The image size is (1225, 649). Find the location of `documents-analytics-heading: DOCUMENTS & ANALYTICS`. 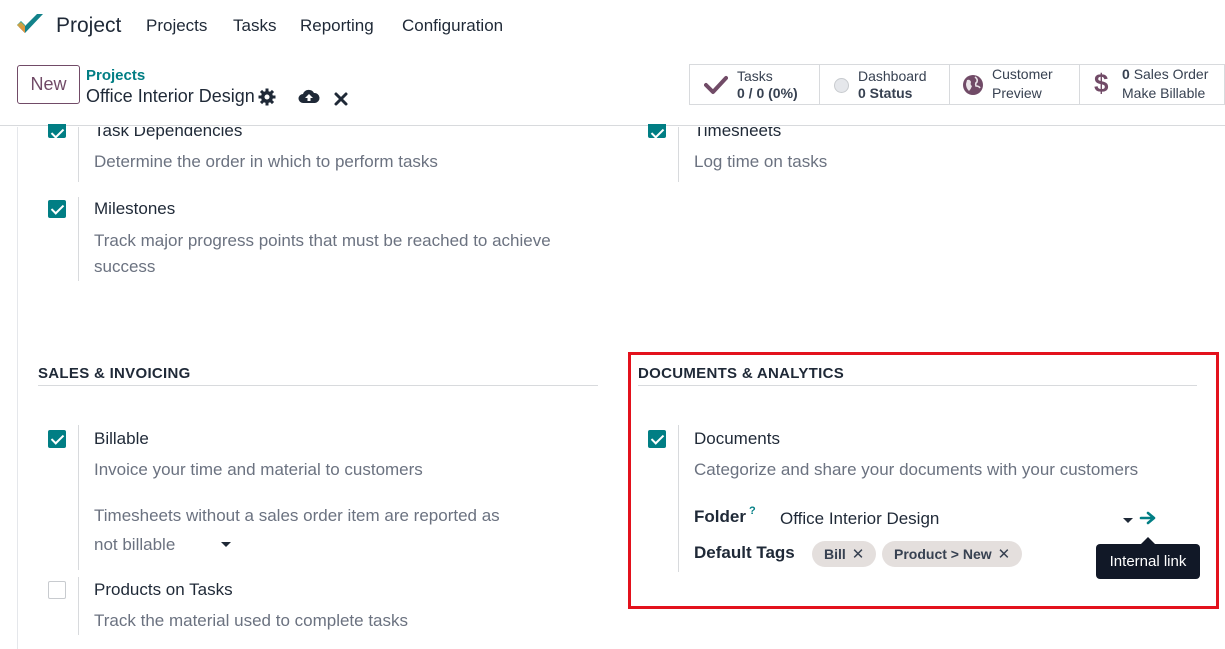

documents-analytics-heading: DOCUMENTS & ANALYTICS is located at coordinates (741, 373).